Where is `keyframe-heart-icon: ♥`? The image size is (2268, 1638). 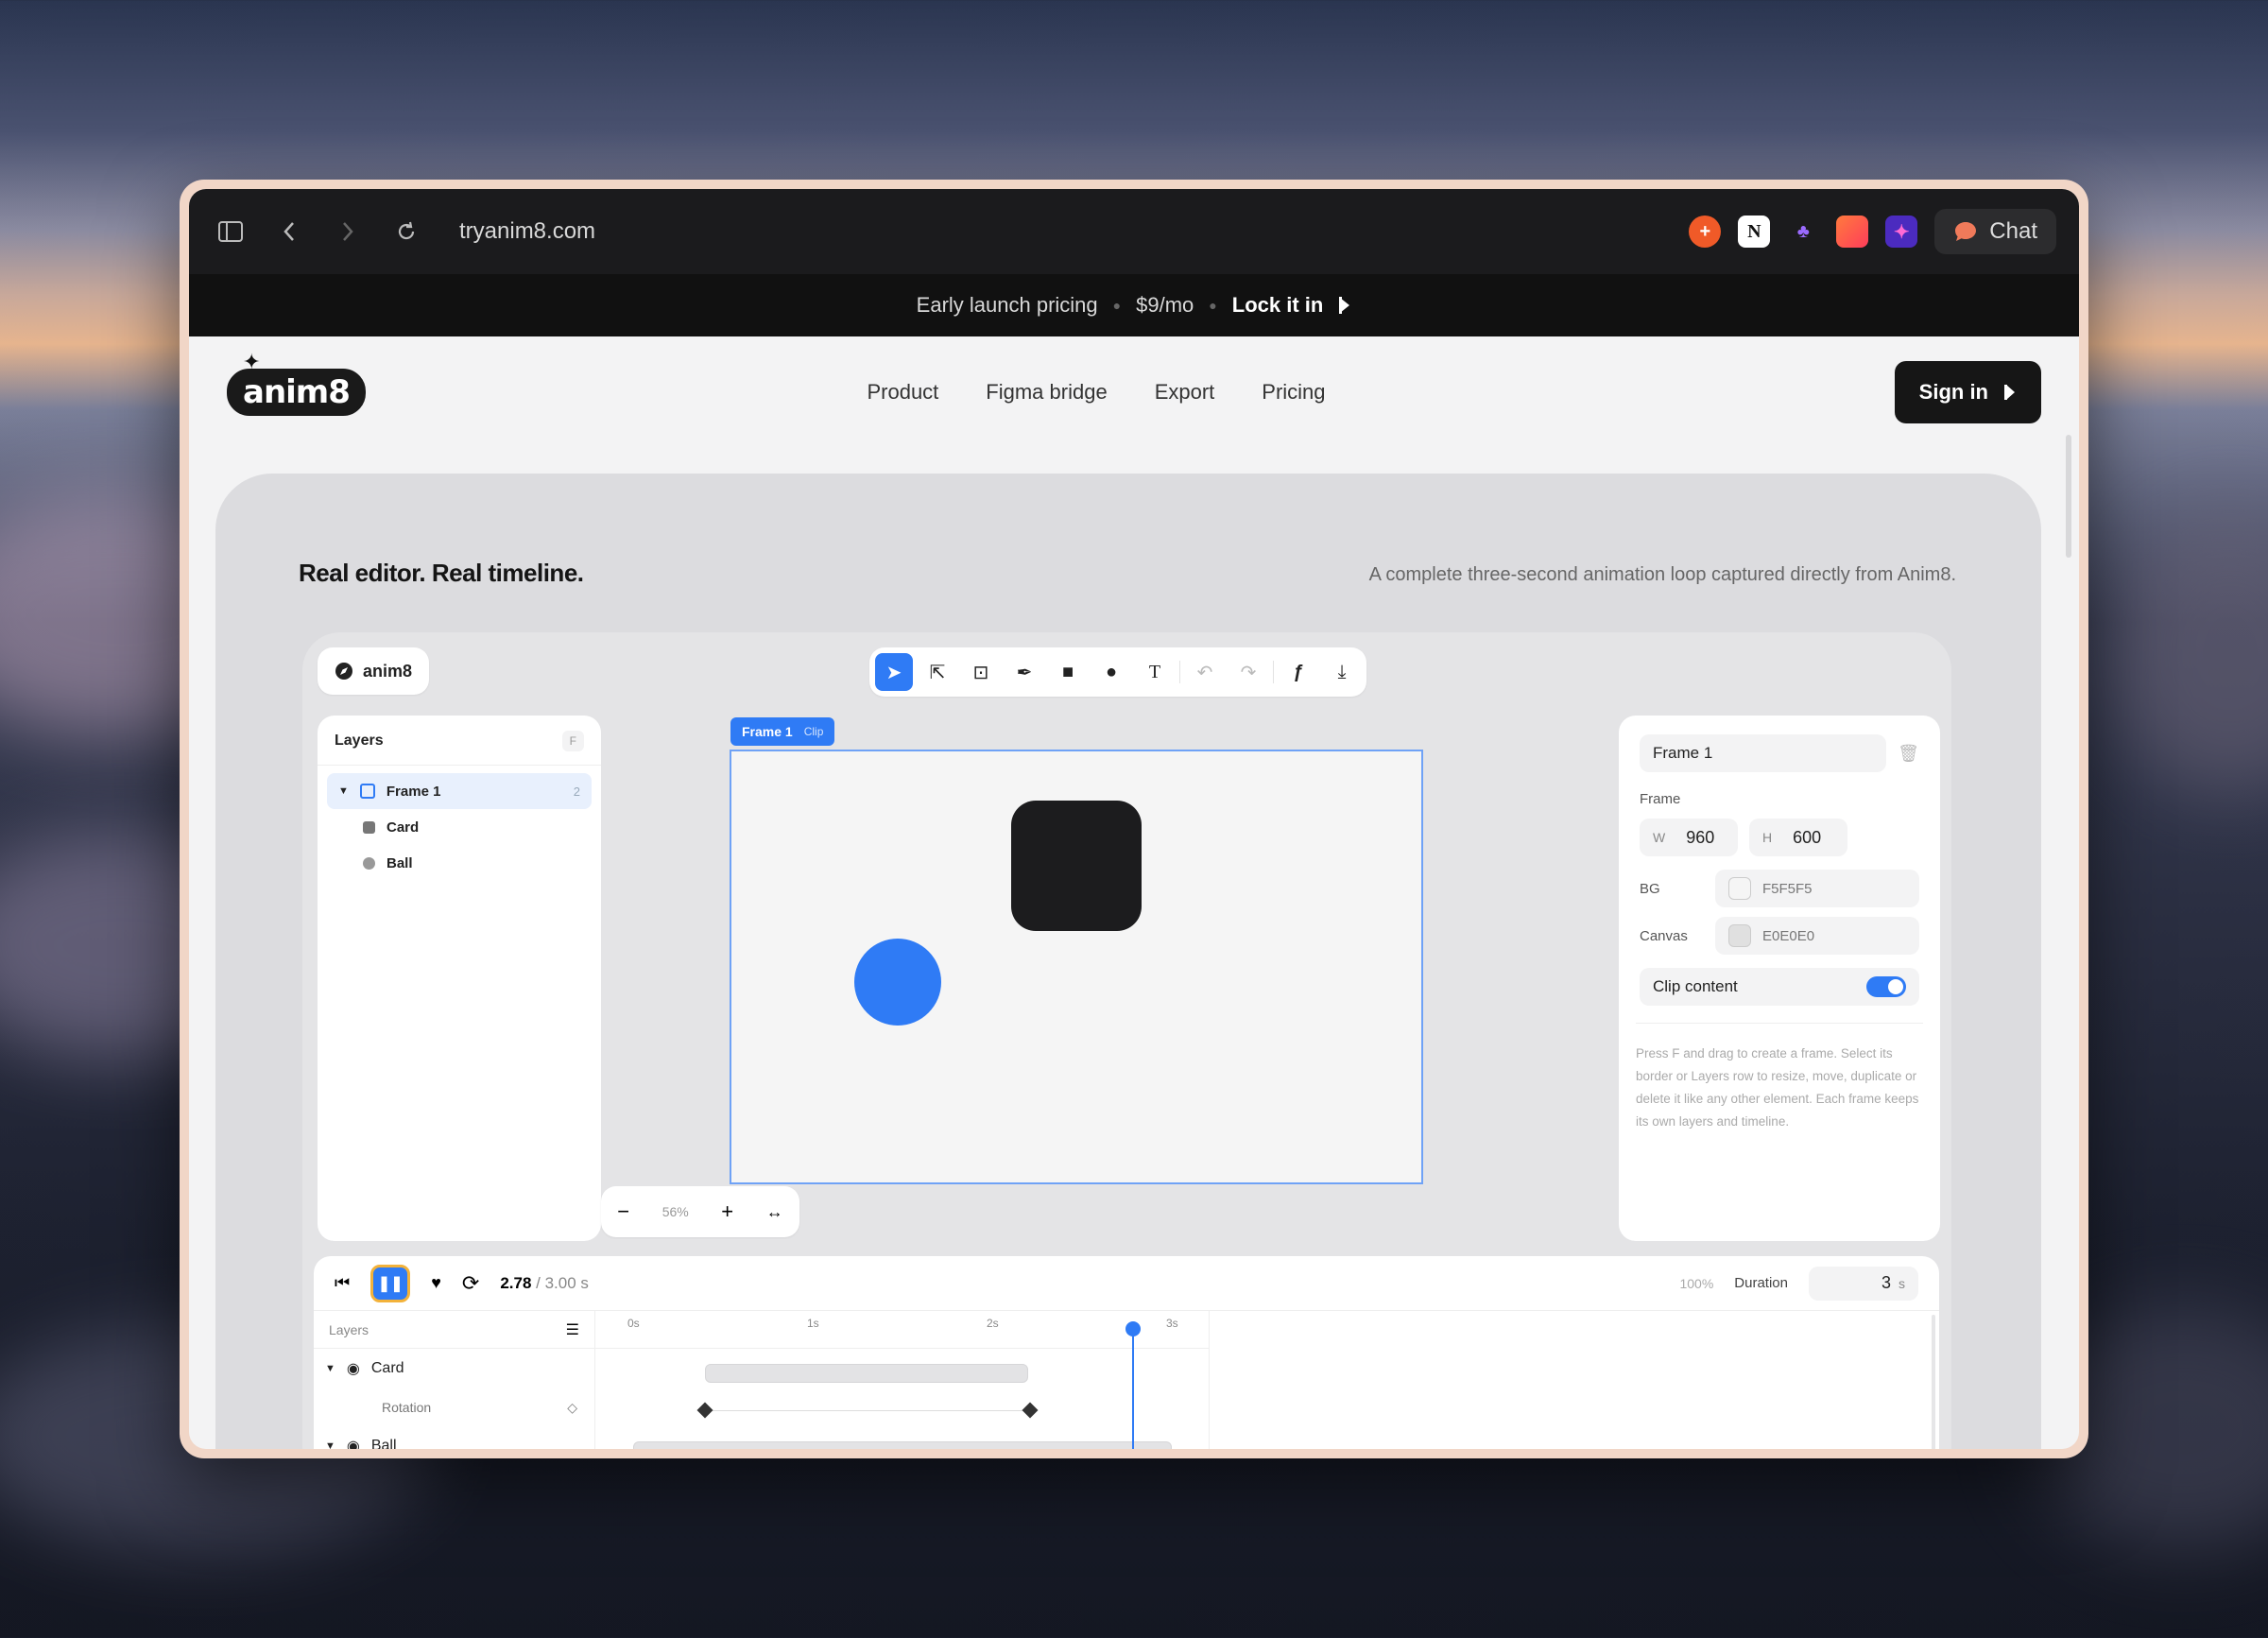 keyframe-heart-icon: ♥ is located at coordinates (436, 1283).